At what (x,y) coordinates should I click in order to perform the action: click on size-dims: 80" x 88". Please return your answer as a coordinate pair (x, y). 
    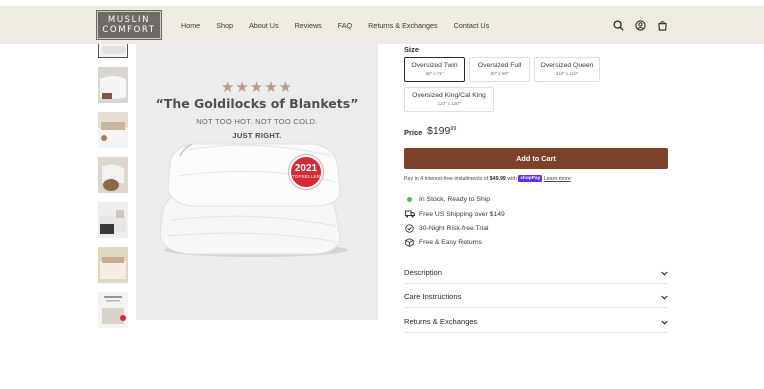
    Looking at the image, I should click on (499, 73).